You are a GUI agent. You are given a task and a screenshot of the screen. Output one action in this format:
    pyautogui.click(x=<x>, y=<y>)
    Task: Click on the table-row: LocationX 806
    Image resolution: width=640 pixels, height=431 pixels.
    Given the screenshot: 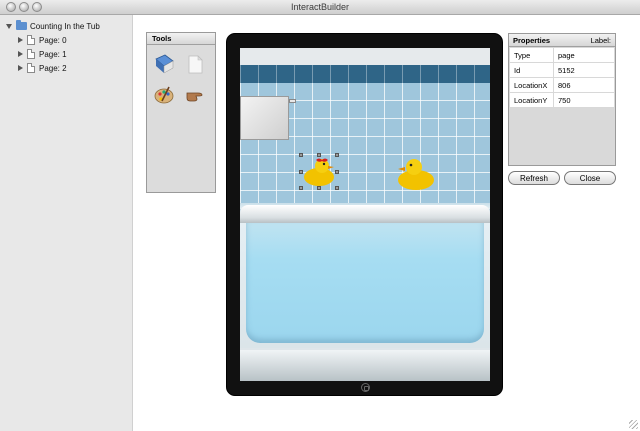 What is the action you would take?
    pyautogui.click(x=562, y=85)
    